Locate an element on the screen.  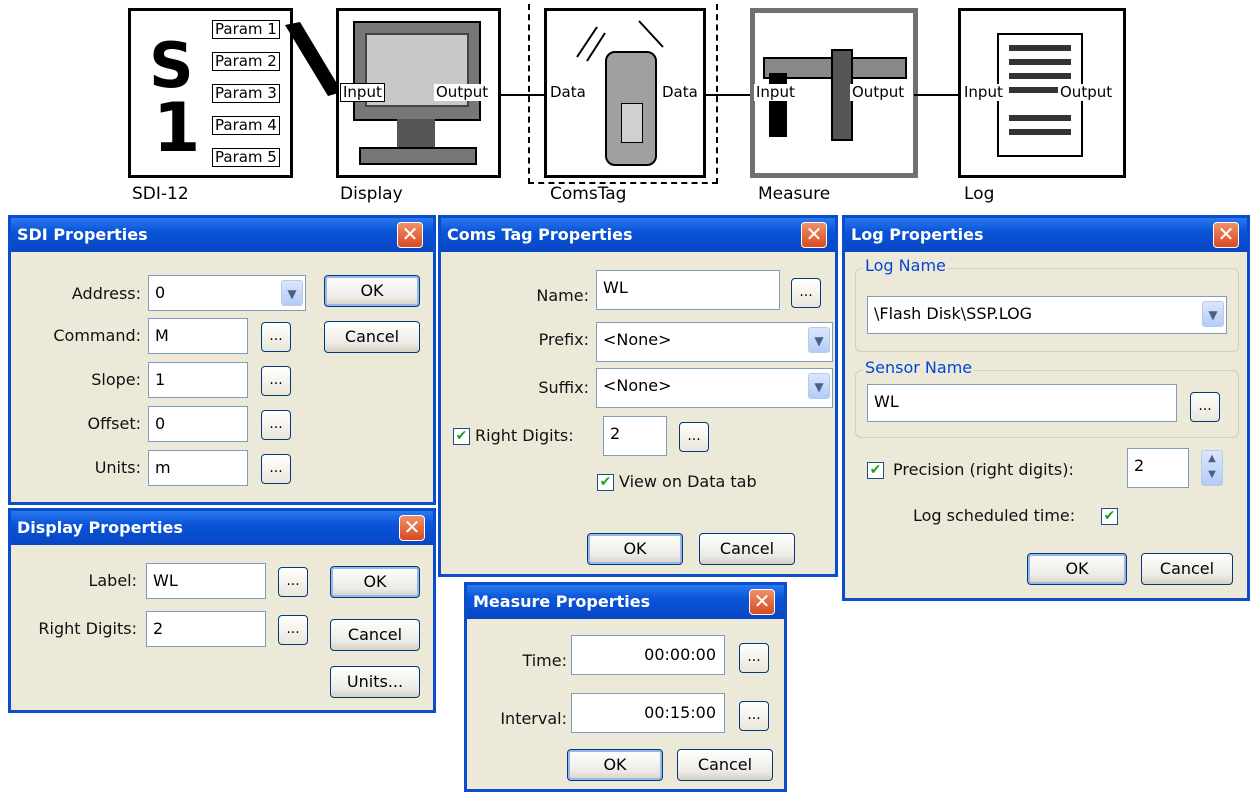
log-name-value: \Flash Disk\SSP.LOG is located at coordinates (953, 313).